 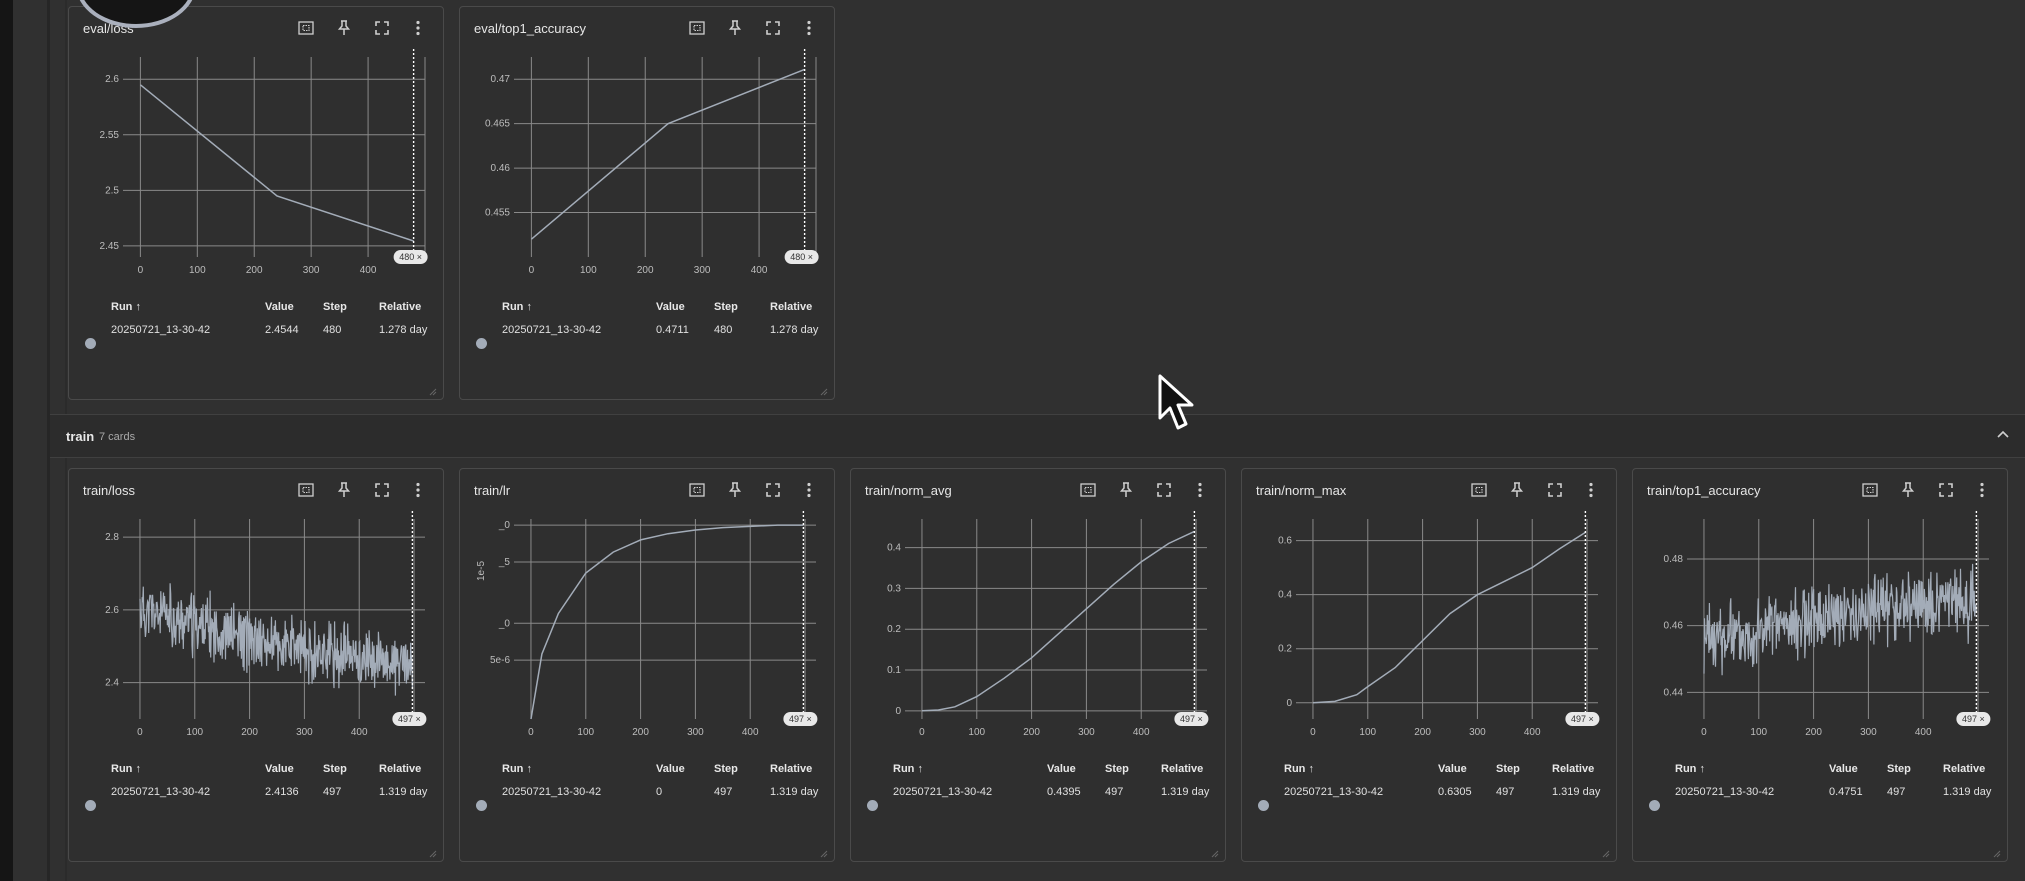 What do you see at coordinates (481, 571) in the screenshot?
I see `y-axis-label: 1e-5` at bounding box center [481, 571].